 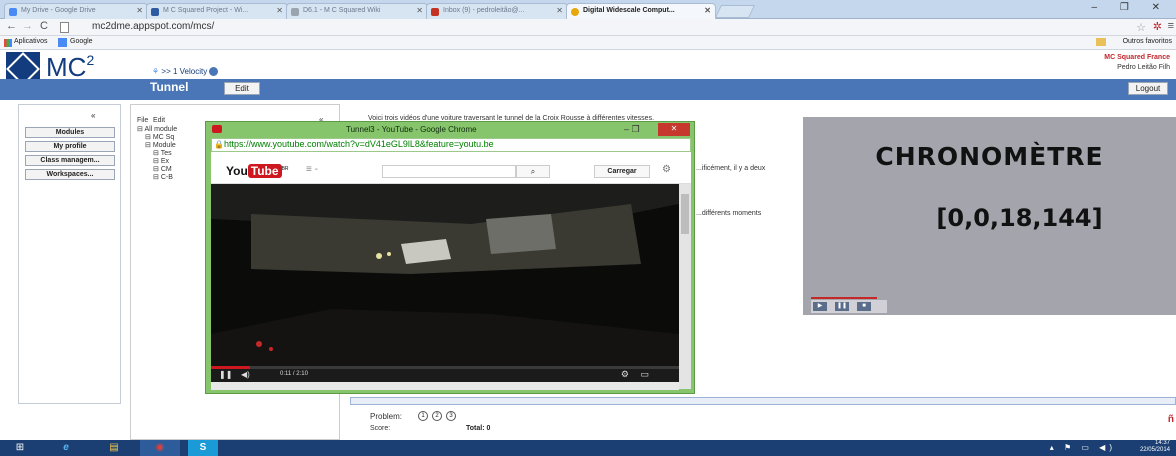 What do you see at coordinates (386, 416) in the screenshot?
I see `problem-label: Problem:` at bounding box center [386, 416].